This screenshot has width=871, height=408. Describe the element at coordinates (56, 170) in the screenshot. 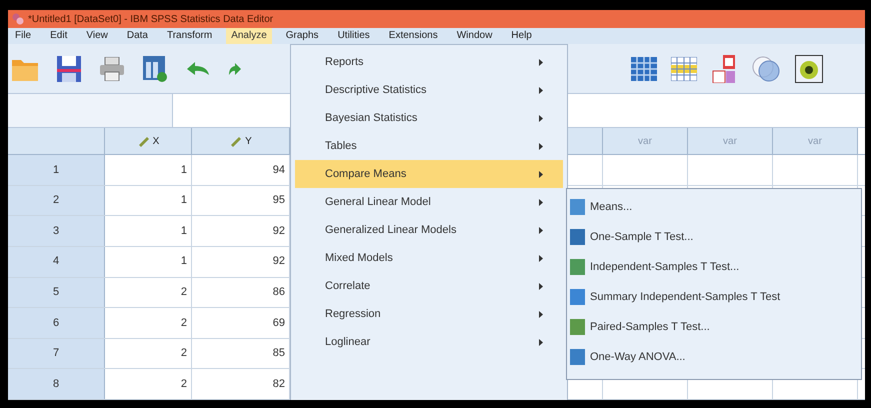

I see `row-header: 1` at that location.